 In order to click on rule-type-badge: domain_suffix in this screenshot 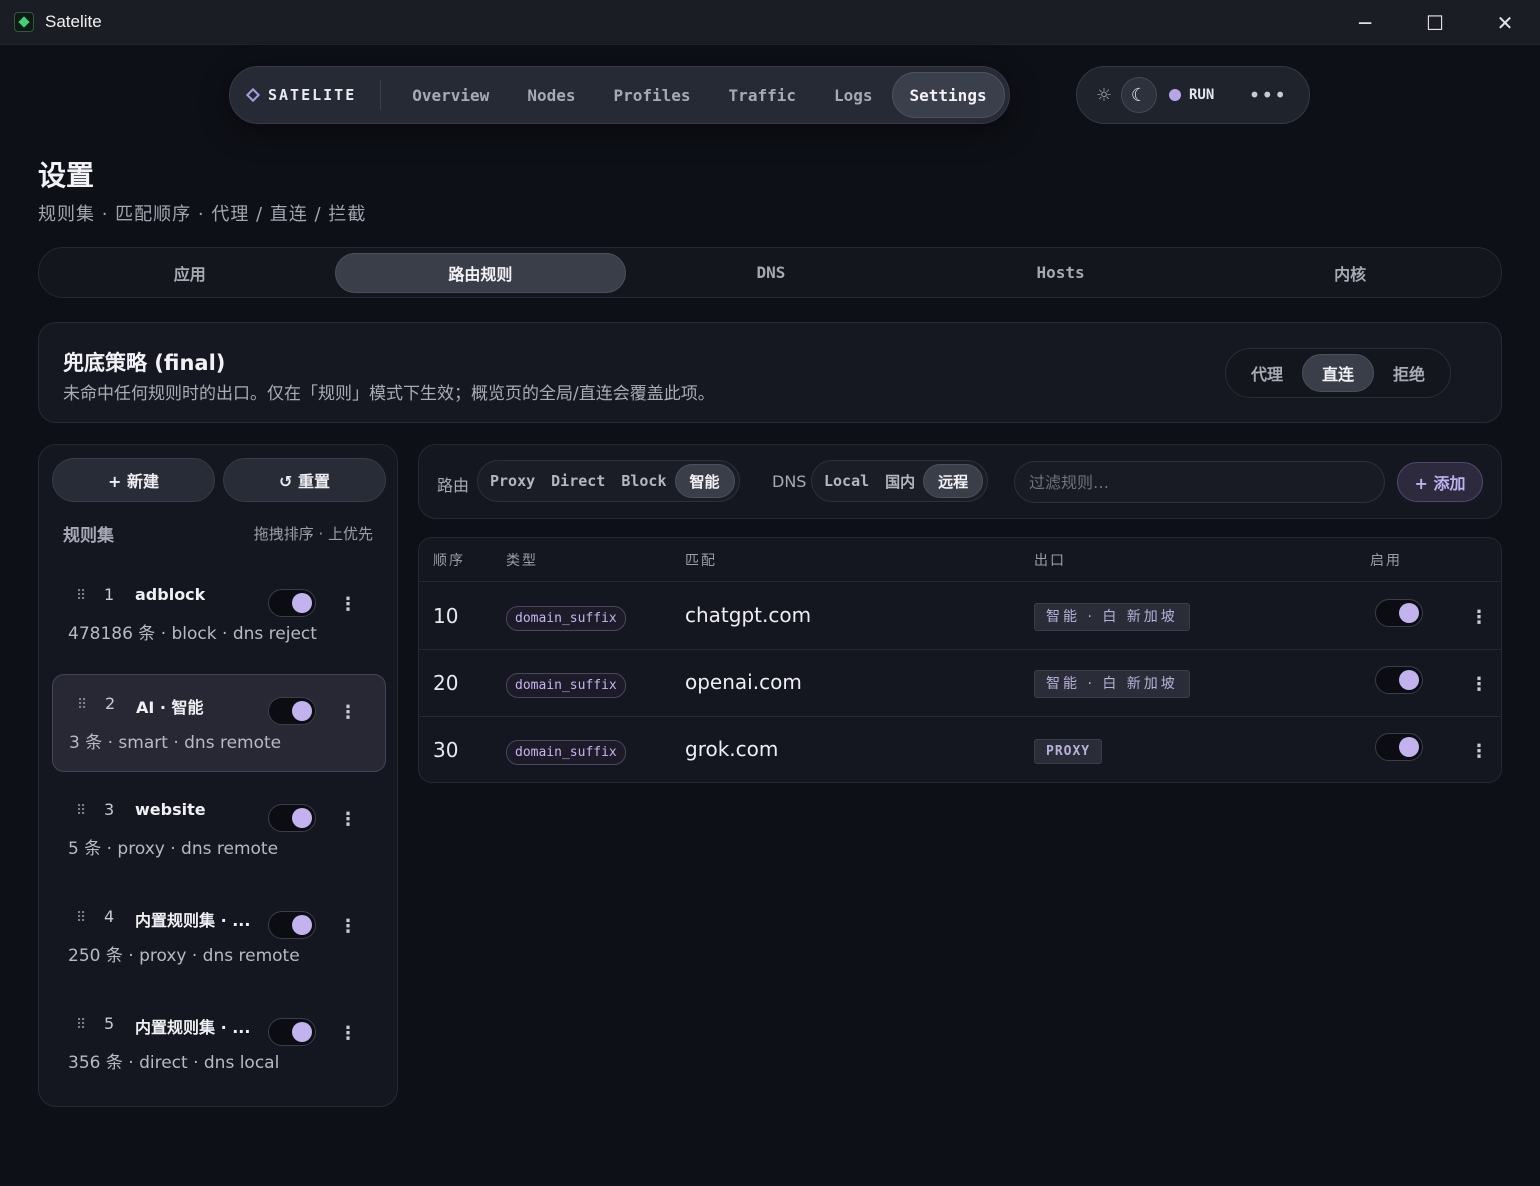, I will do `click(566, 685)`.